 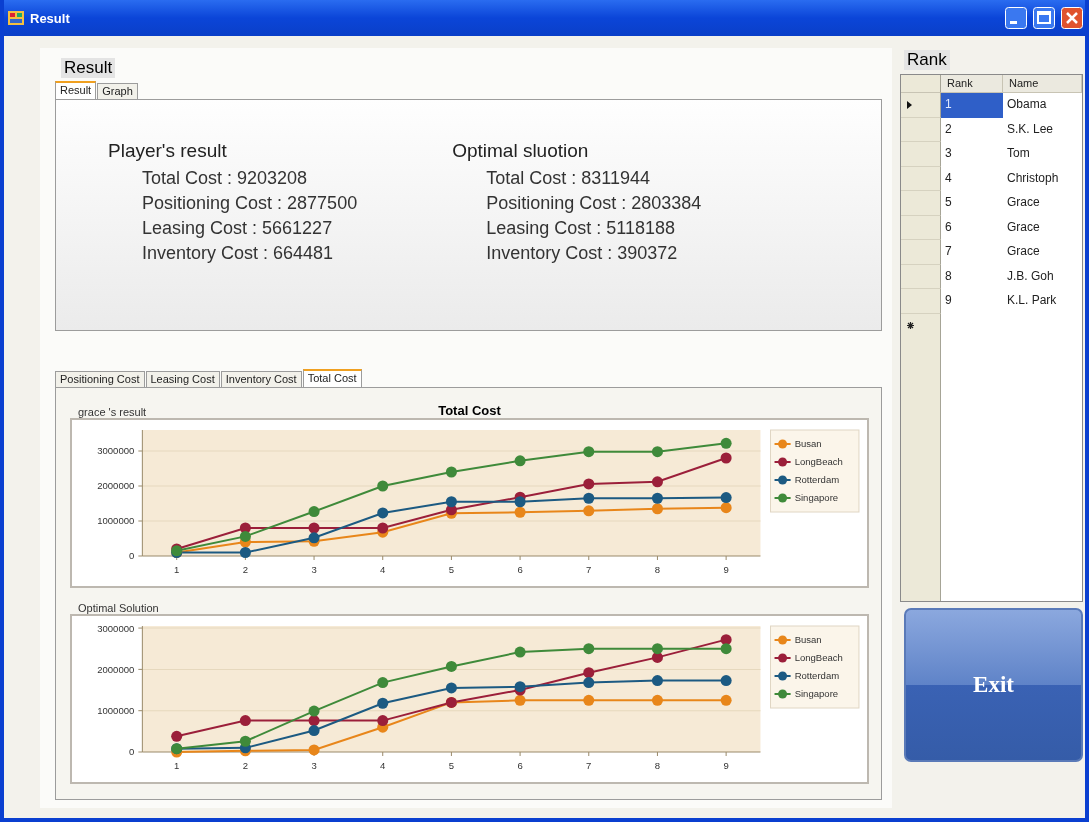 What do you see at coordinates (1018, 153) in the screenshot?
I see `table-cell-text: Tom` at bounding box center [1018, 153].